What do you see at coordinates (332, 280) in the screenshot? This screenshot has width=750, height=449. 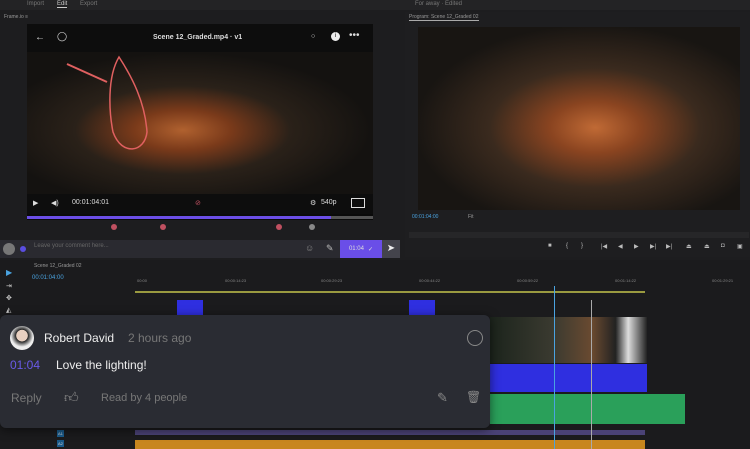 I see `ruler-tick: 00:00:29:23` at bounding box center [332, 280].